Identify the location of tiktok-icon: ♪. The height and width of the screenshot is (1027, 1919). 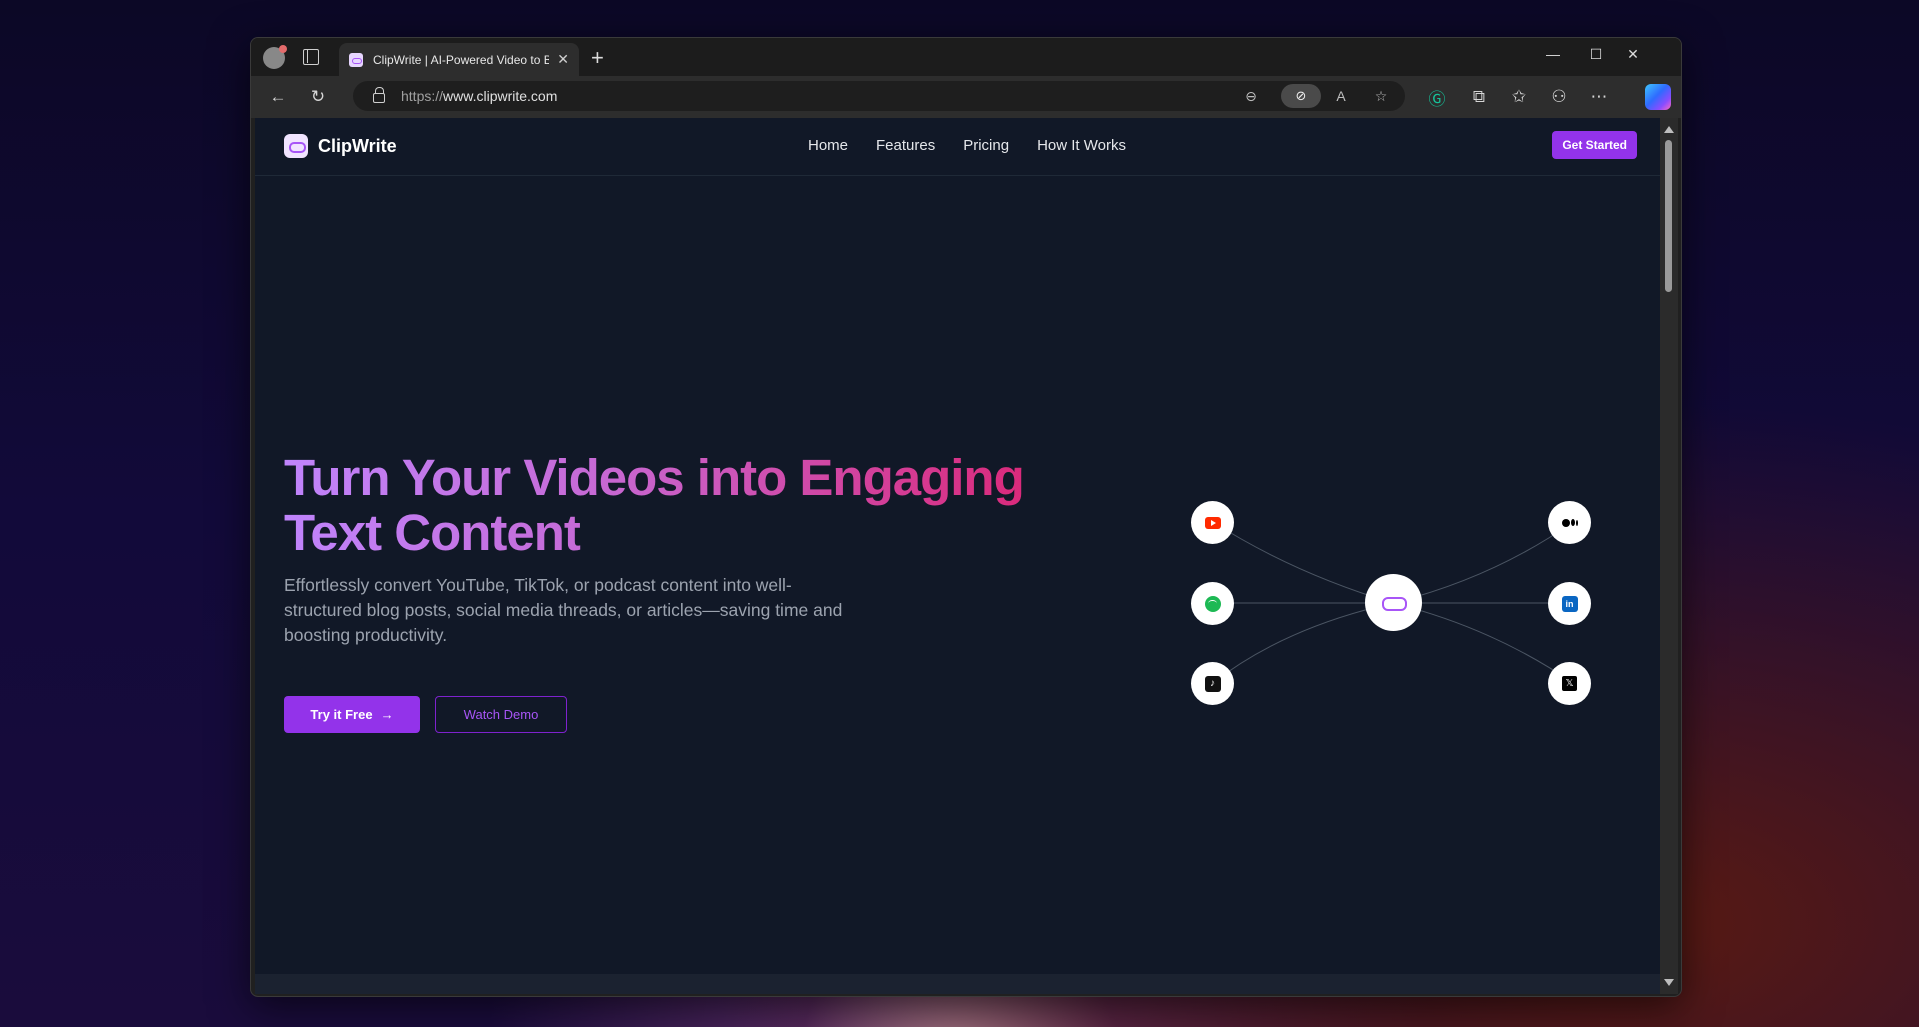
(1212, 683).